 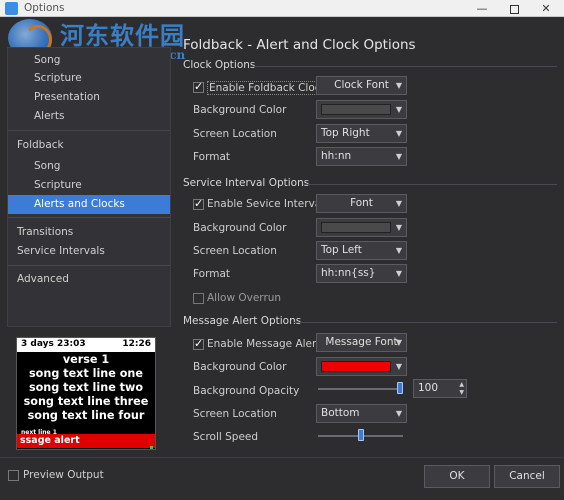 I want to click on service-font-label: Font, so click(x=361, y=203).